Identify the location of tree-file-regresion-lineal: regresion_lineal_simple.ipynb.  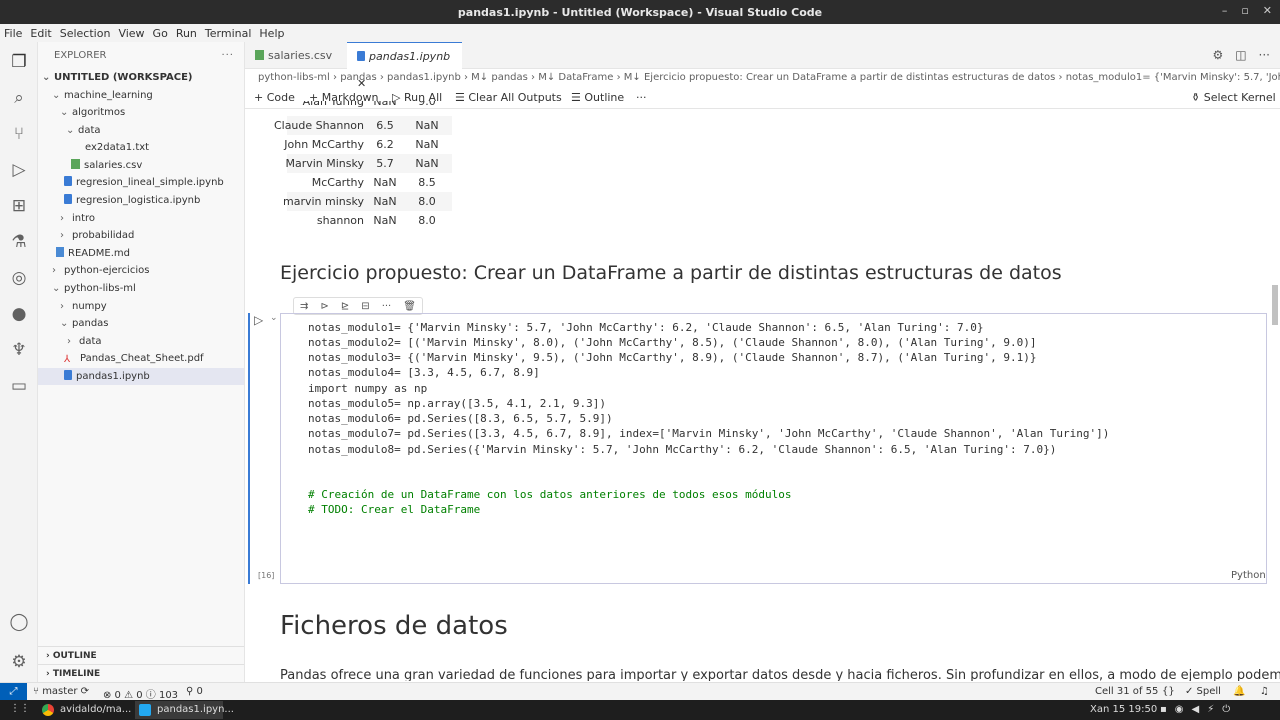
(141, 182).